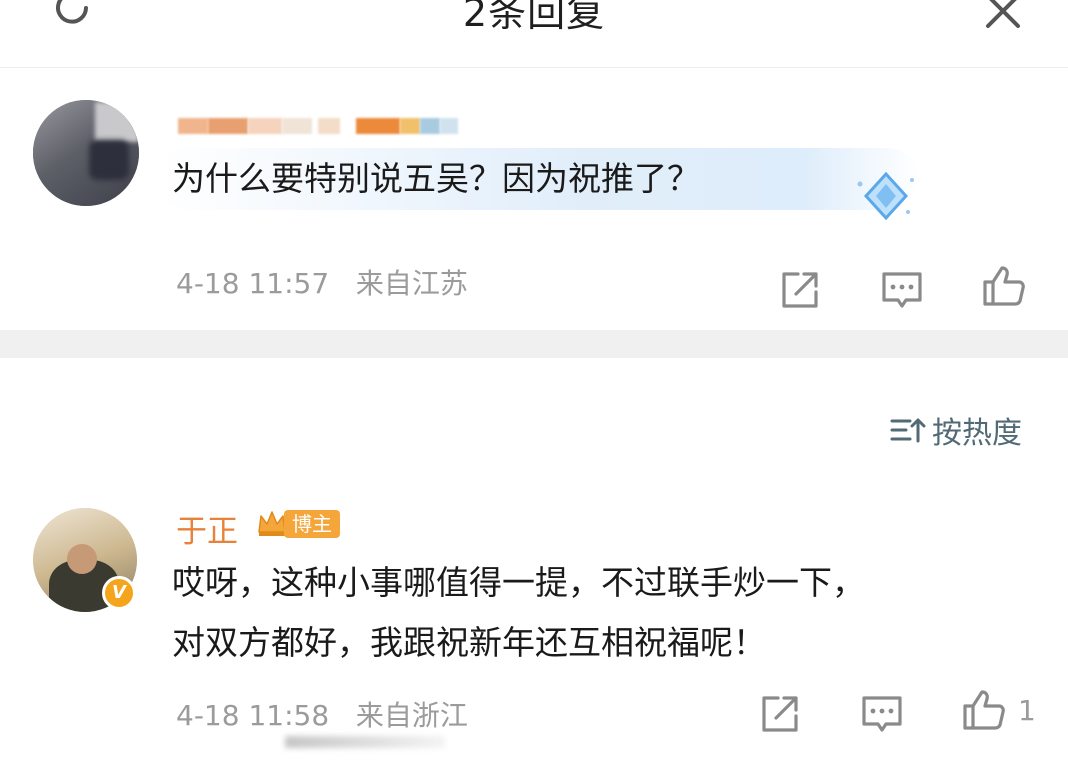  What do you see at coordinates (411, 715) in the screenshot?
I see `location: 来自浙江` at bounding box center [411, 715].